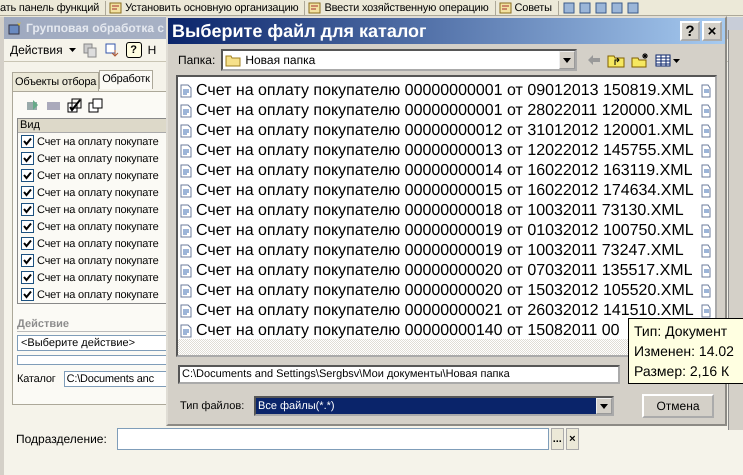 The width and height of the screenshot is (743, 475). What do you see at coordinates (678, 406) in the screenshot?
I see `cancel-button: Отмена` at bounding box center [678, 406].